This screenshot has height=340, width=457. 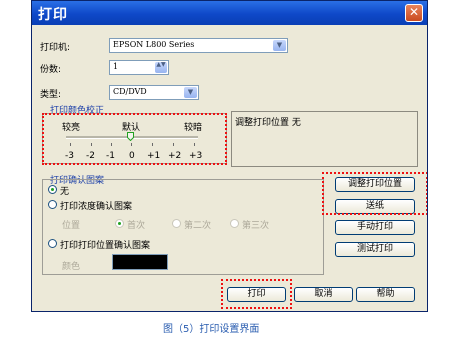 I want to click on highlight-print-button, so click(x=256, y=294).